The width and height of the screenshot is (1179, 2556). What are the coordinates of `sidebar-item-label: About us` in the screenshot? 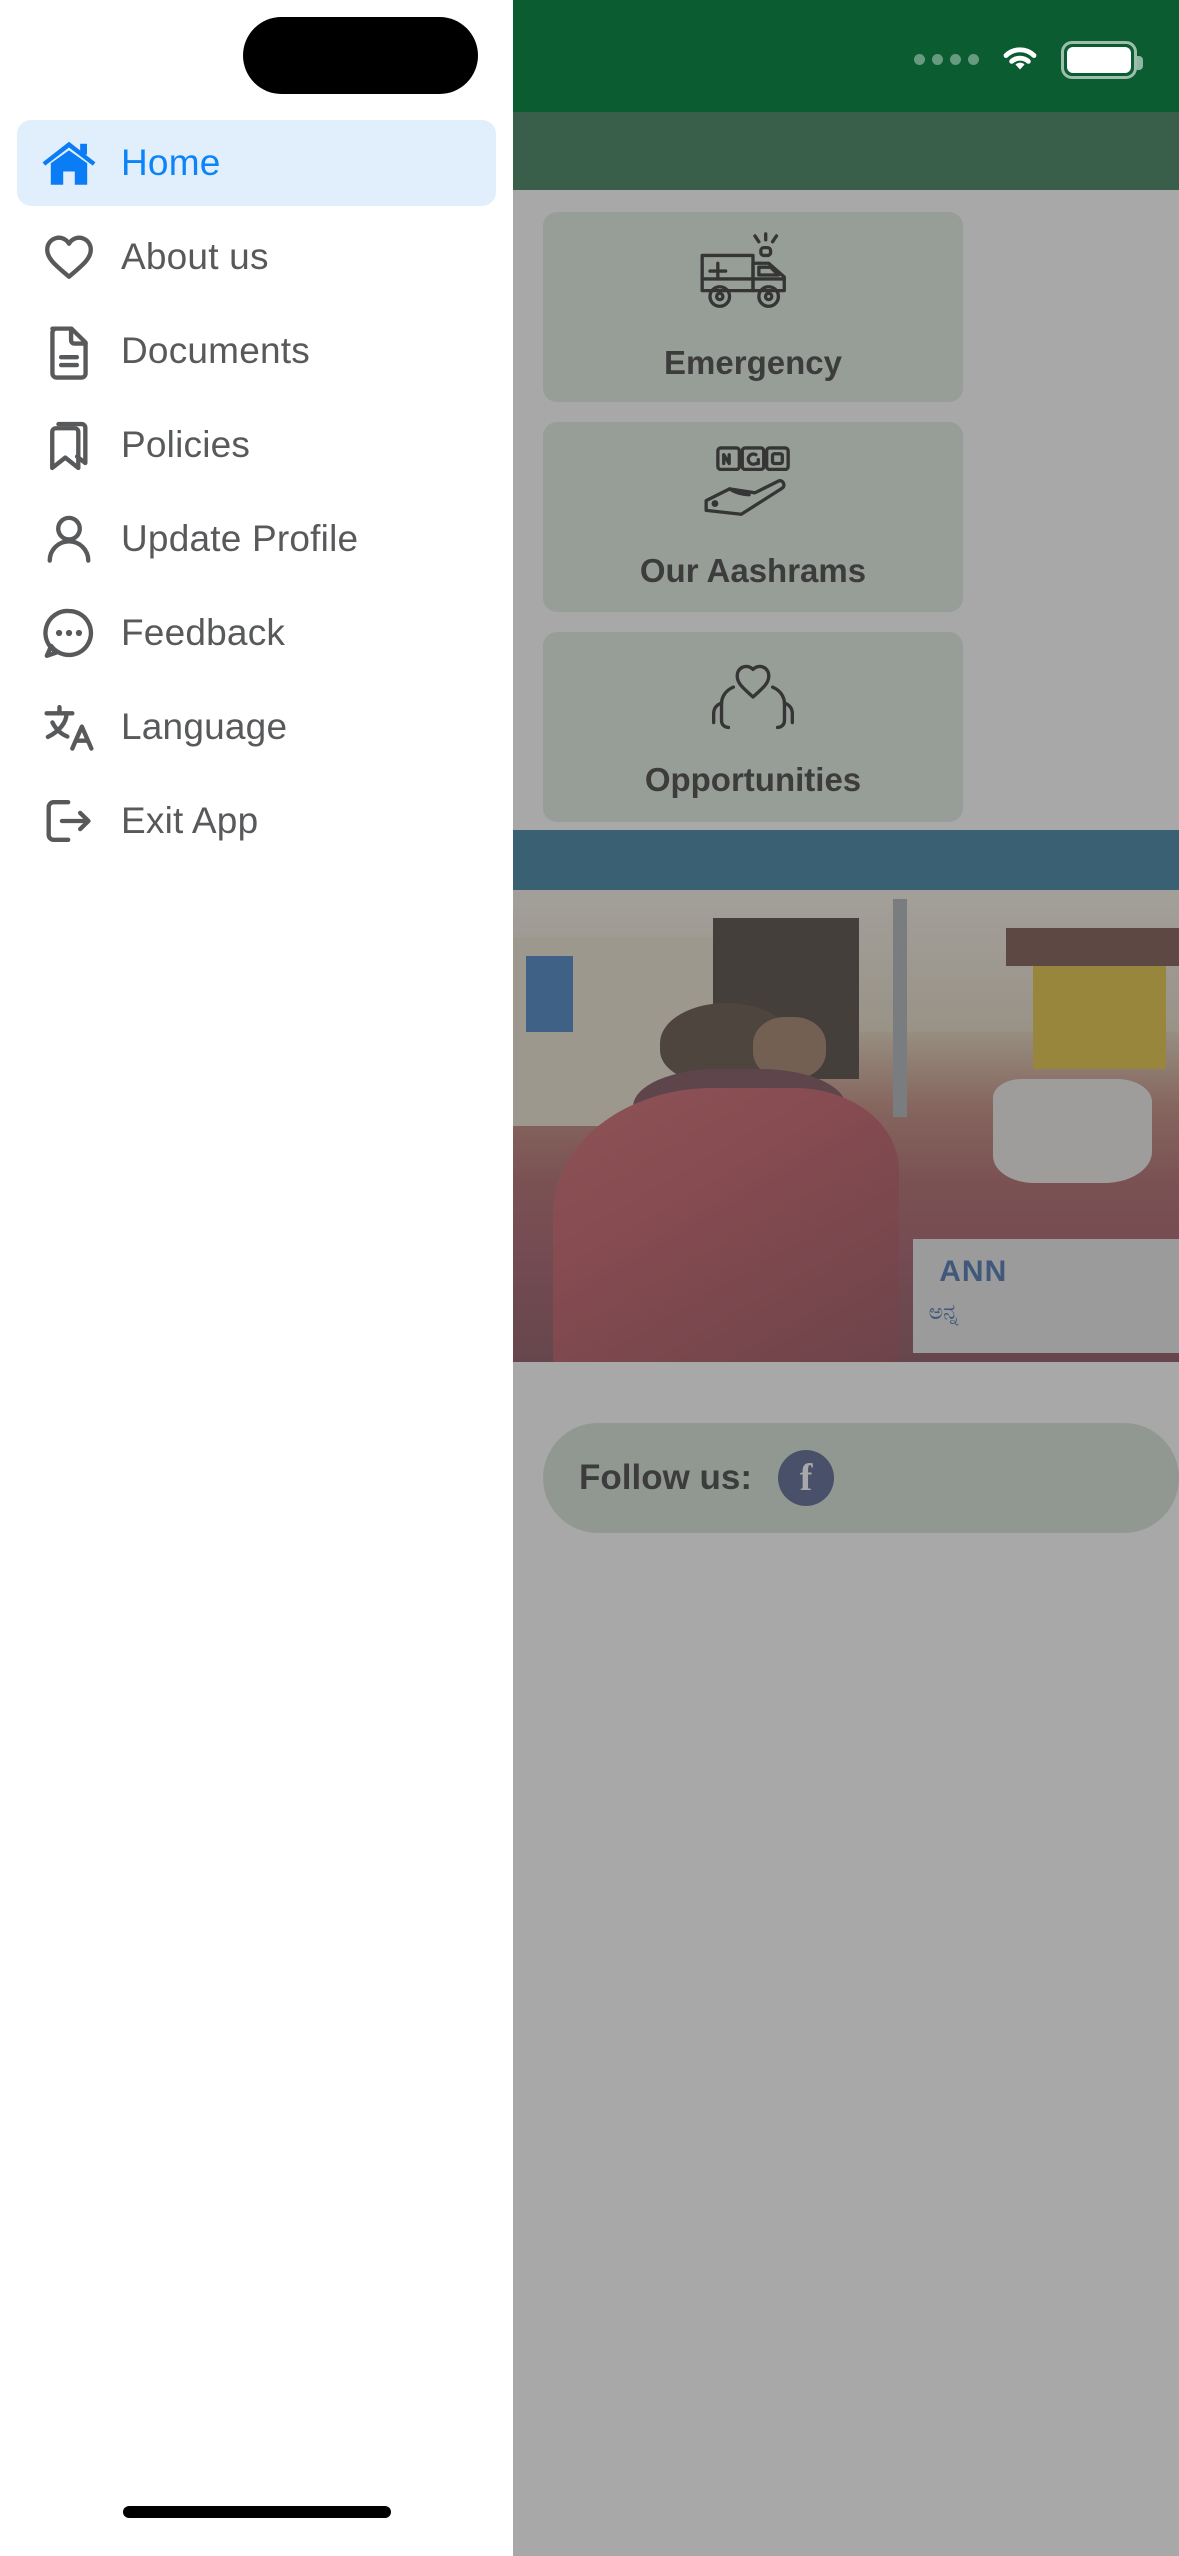 It's located at (195, 256).